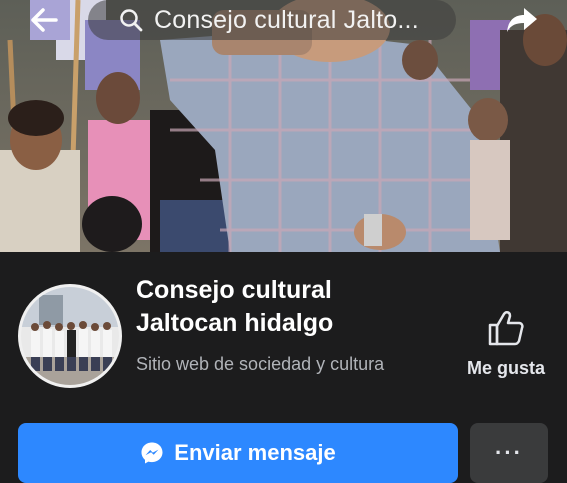  I want to click on like-button: Me gusta, so click(506, 348).